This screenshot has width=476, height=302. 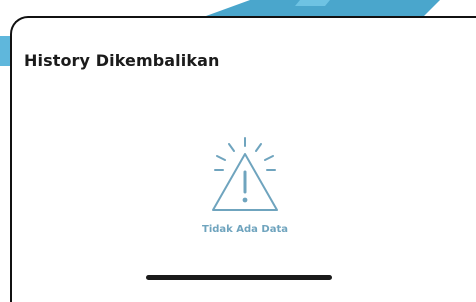 I want to click on empty-state-message: Tidak Ada Data, so click(x=245, y=229).